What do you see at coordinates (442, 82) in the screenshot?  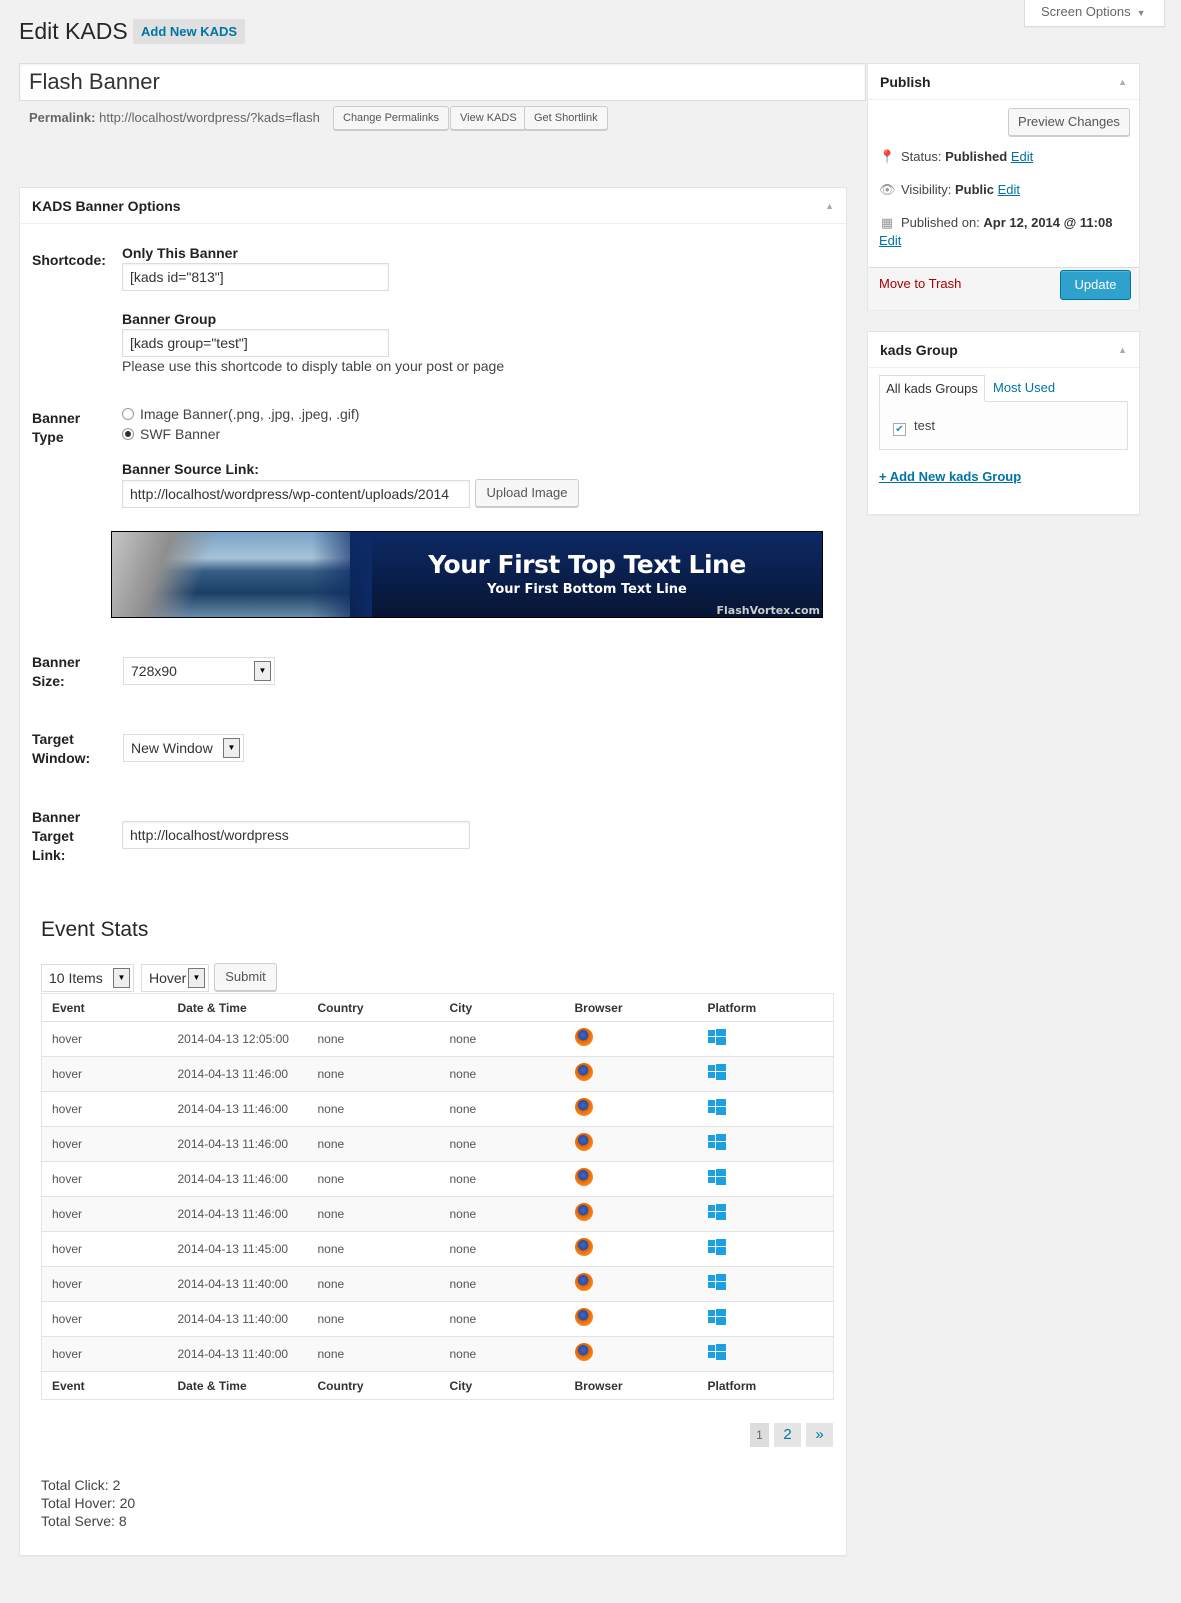 I see `post-title-input: Flash Banner` at bounding box center [442, 82].